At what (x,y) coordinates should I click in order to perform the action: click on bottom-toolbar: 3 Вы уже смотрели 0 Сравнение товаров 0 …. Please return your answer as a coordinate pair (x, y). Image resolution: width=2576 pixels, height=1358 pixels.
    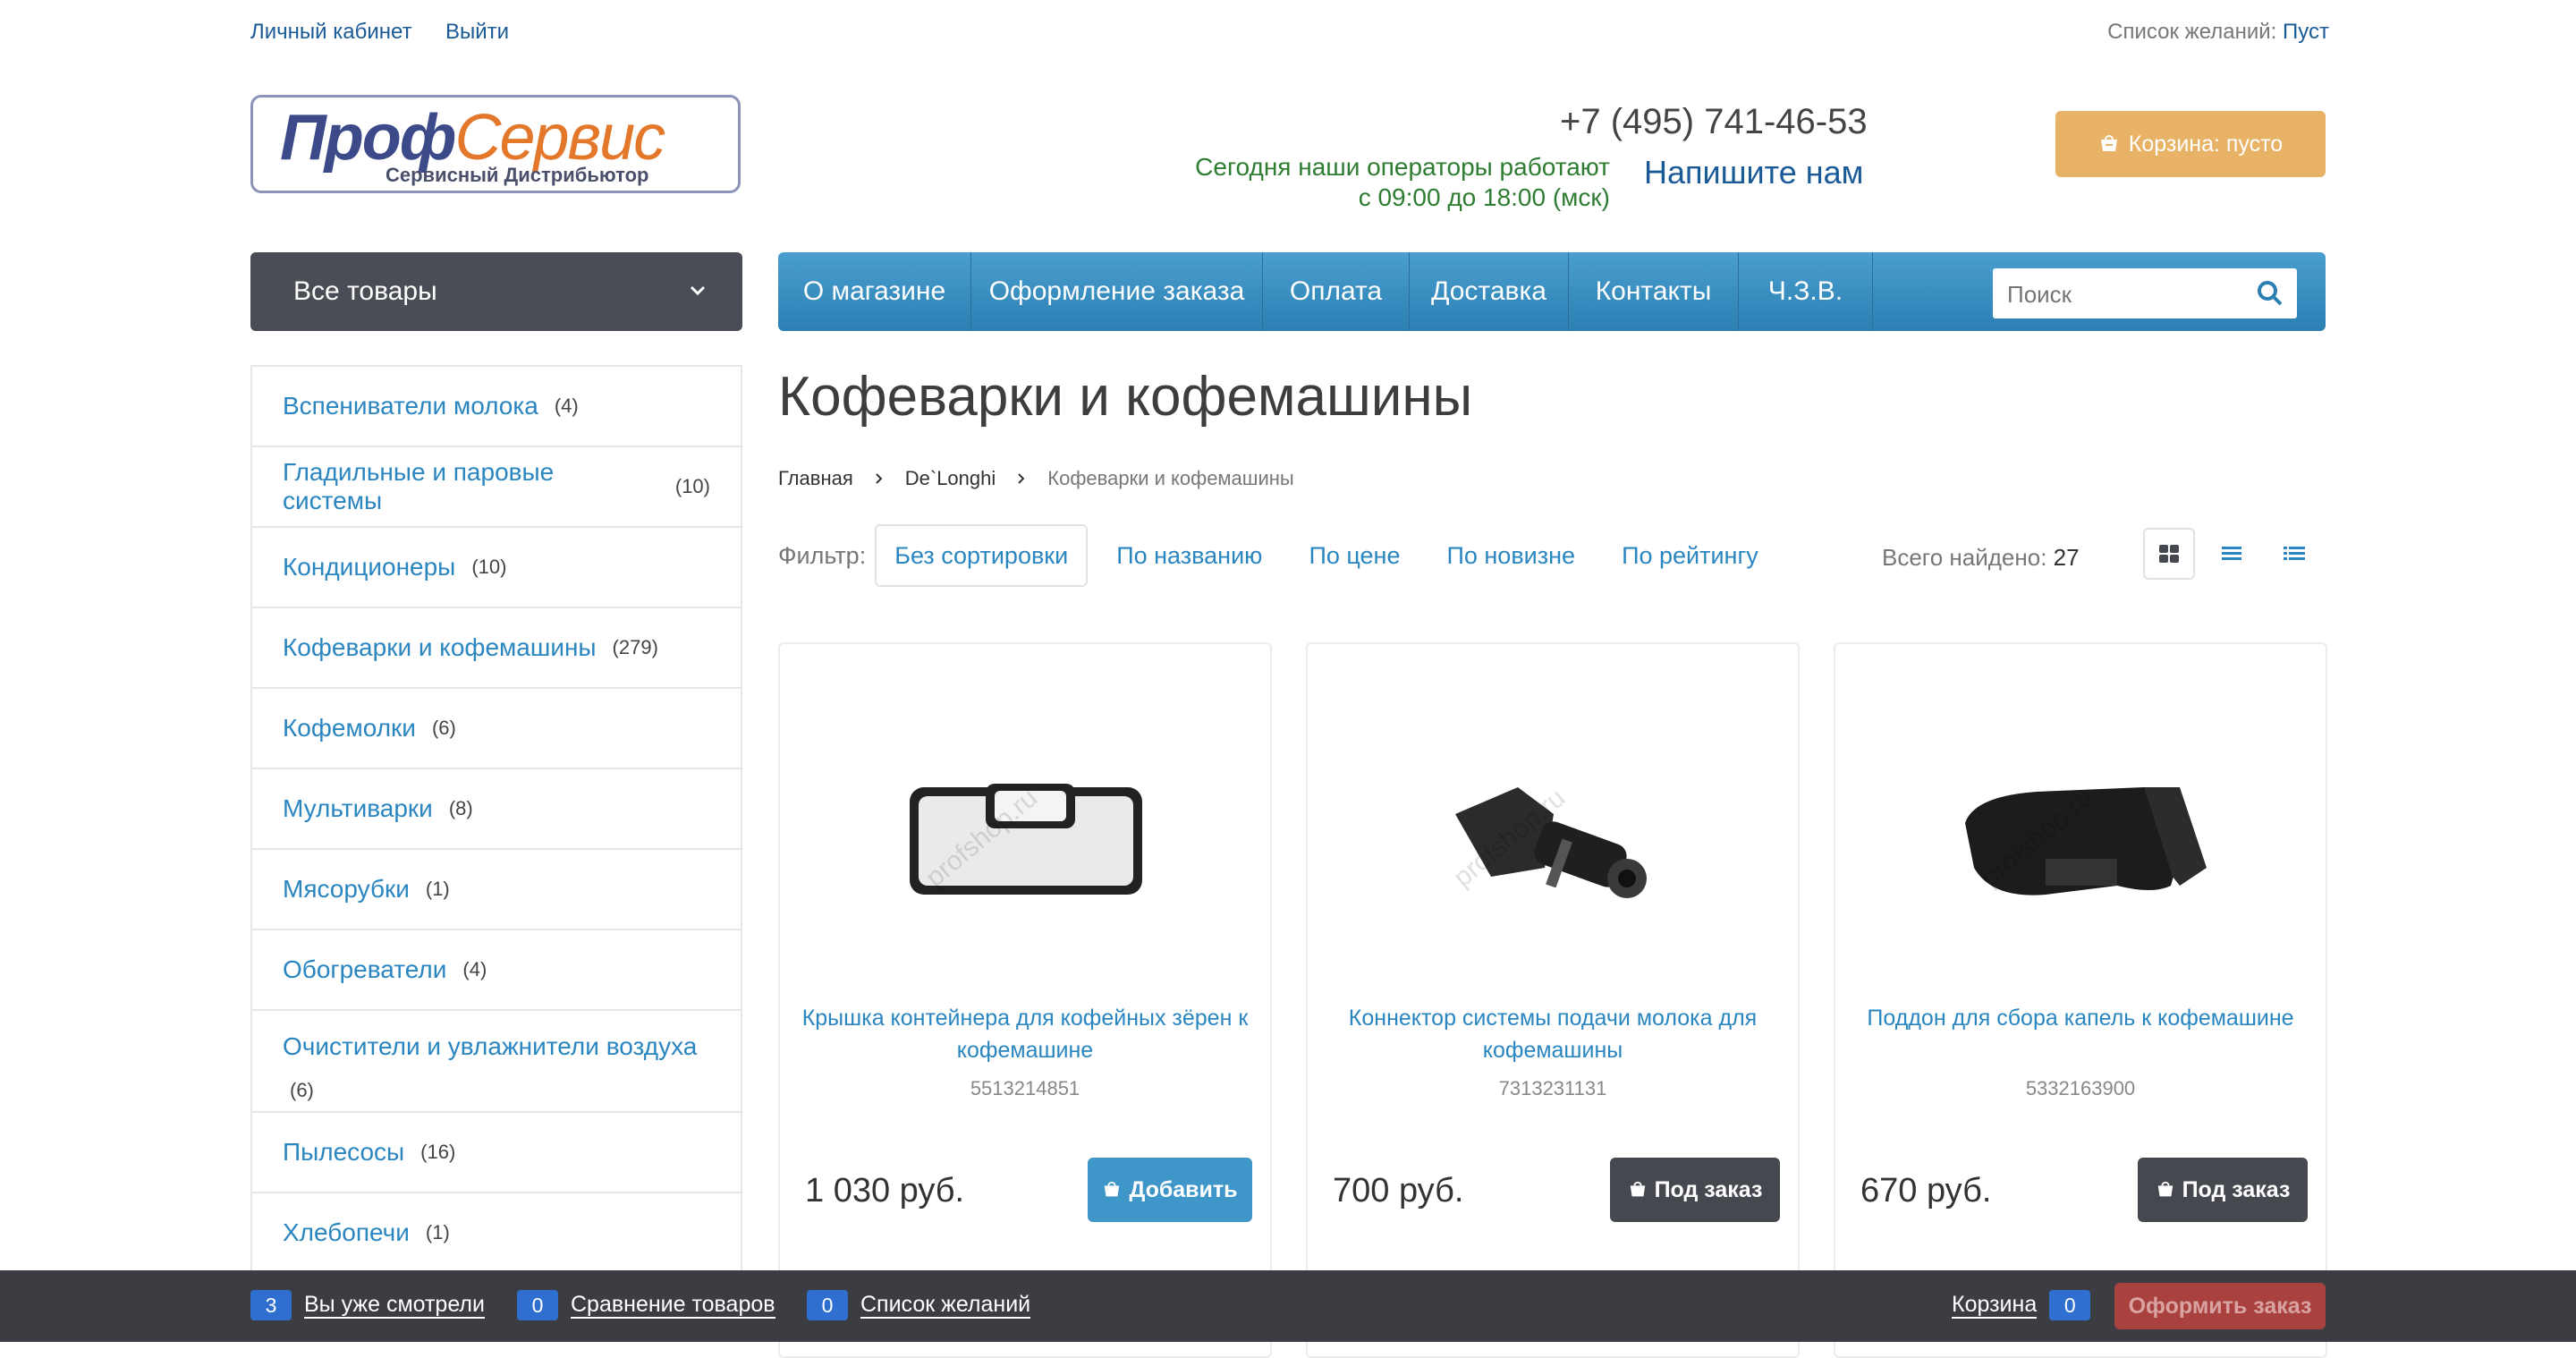
    Looking at the image, I should click on (1288, 1306).